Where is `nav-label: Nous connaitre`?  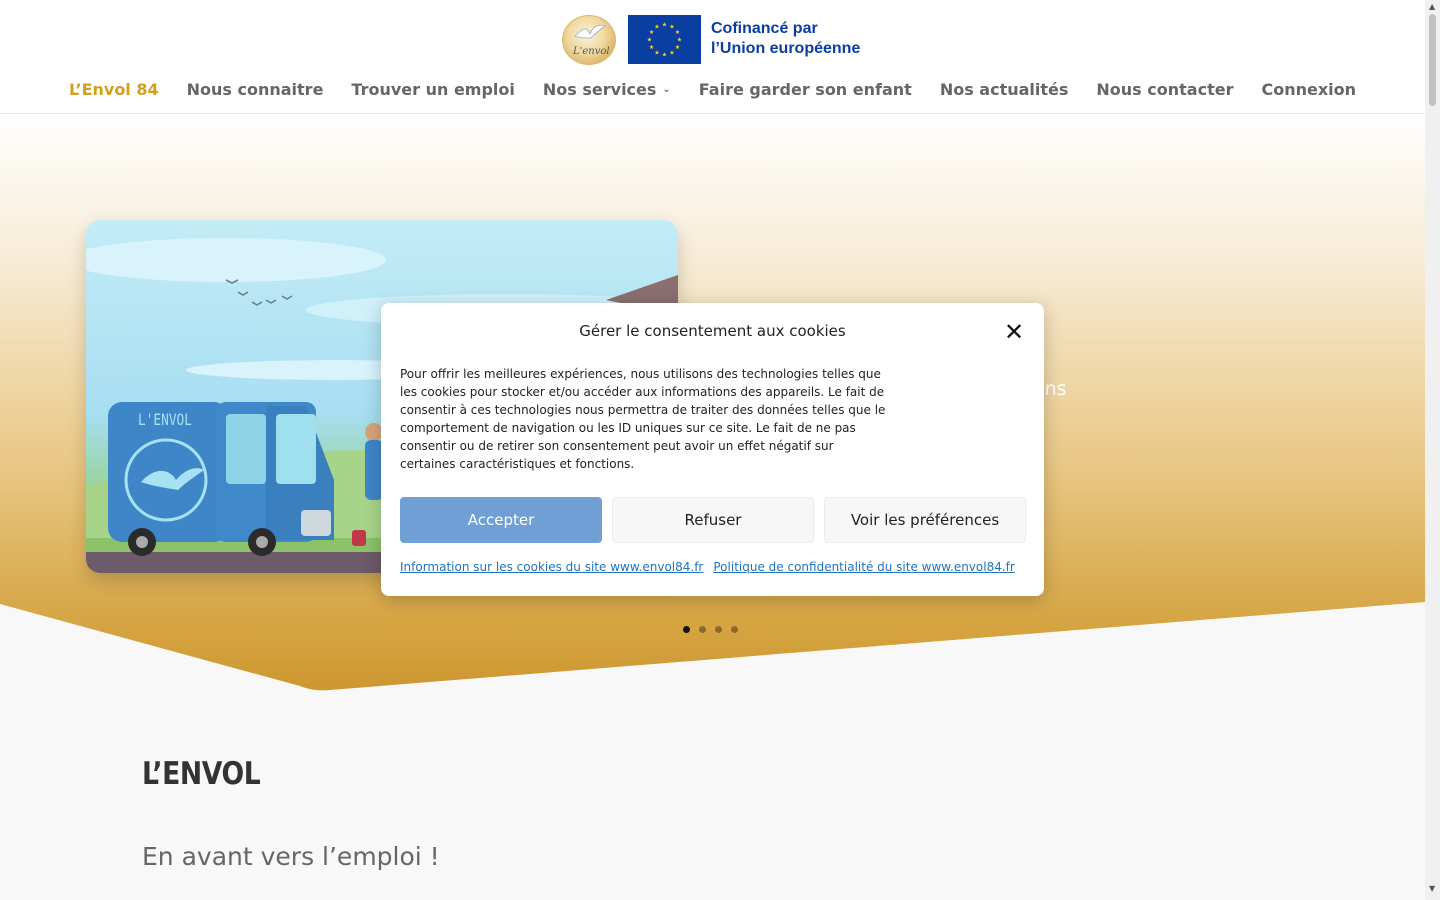
nav-label: Nous connaitre is located at coordinates (255, 89).